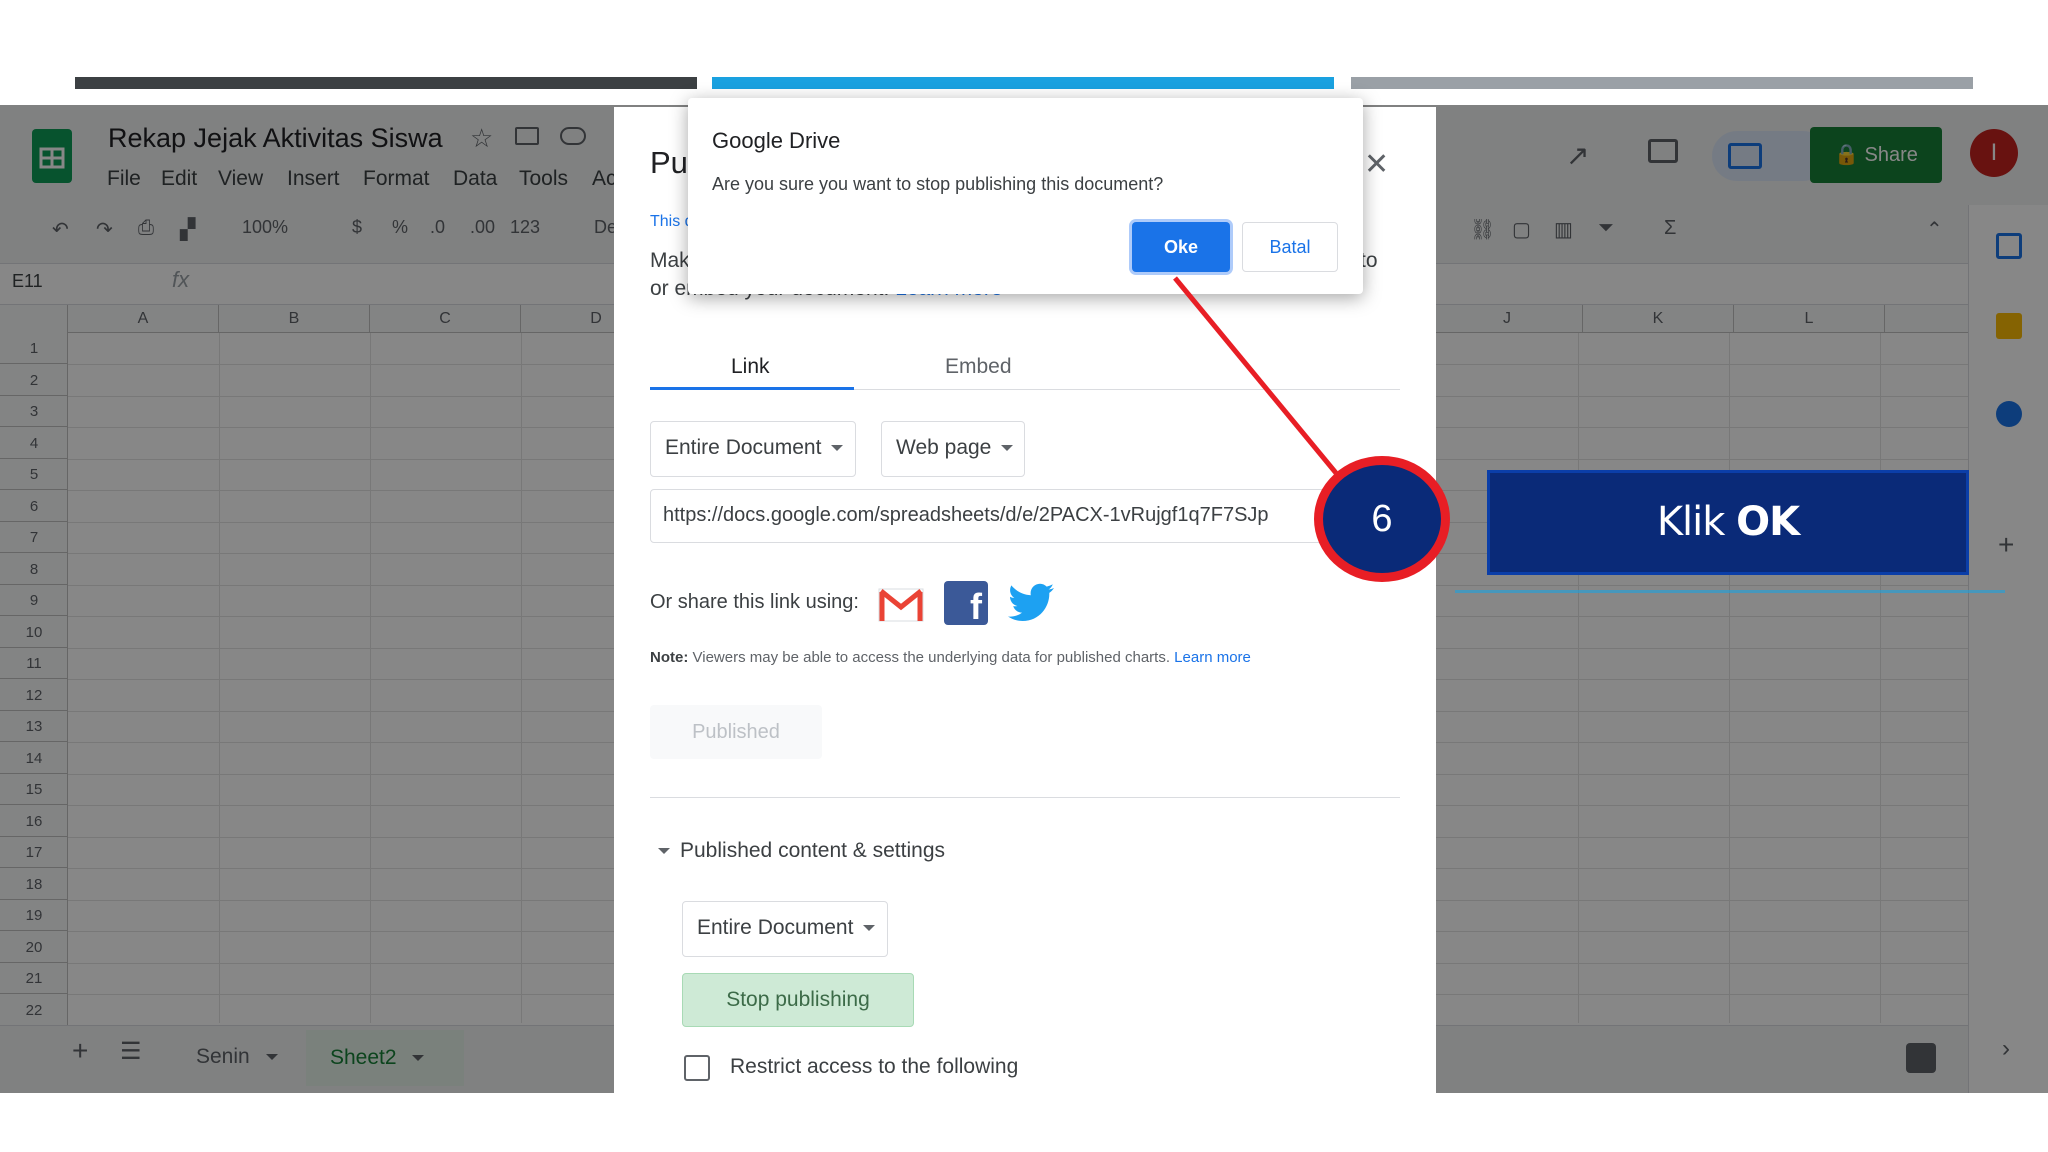 The height and width of the screenshot is (1152, 2048). I want to click on annotation-label-bold: OK, so click(1768, 522).